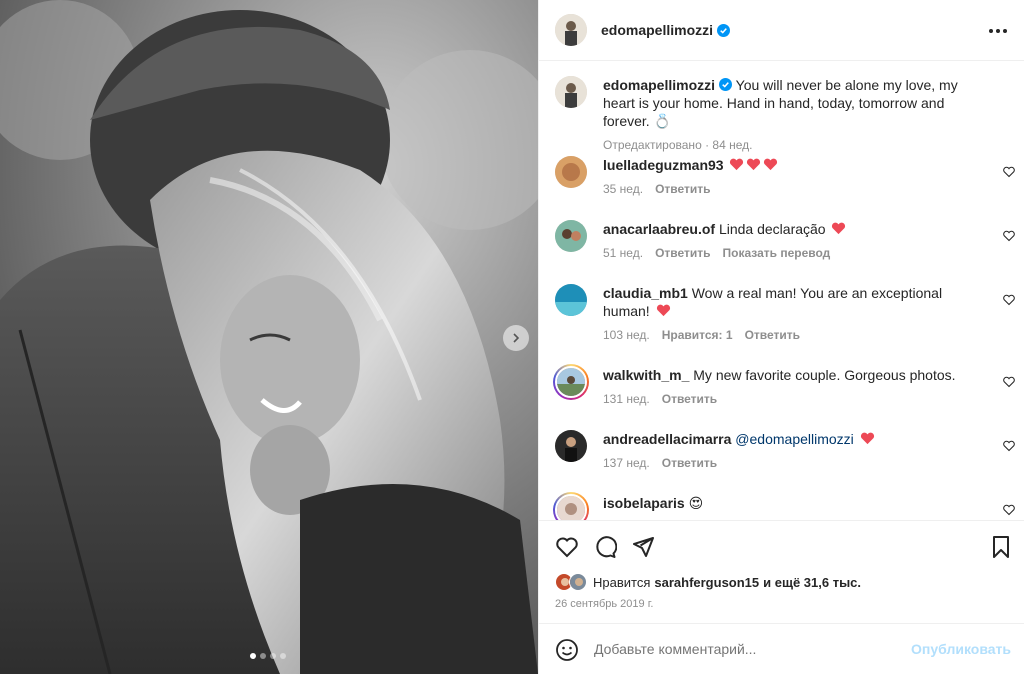 Image resolution: width=1024 pixels, height=674 pixels. I want to click on comment-icon, so click(605, 547).